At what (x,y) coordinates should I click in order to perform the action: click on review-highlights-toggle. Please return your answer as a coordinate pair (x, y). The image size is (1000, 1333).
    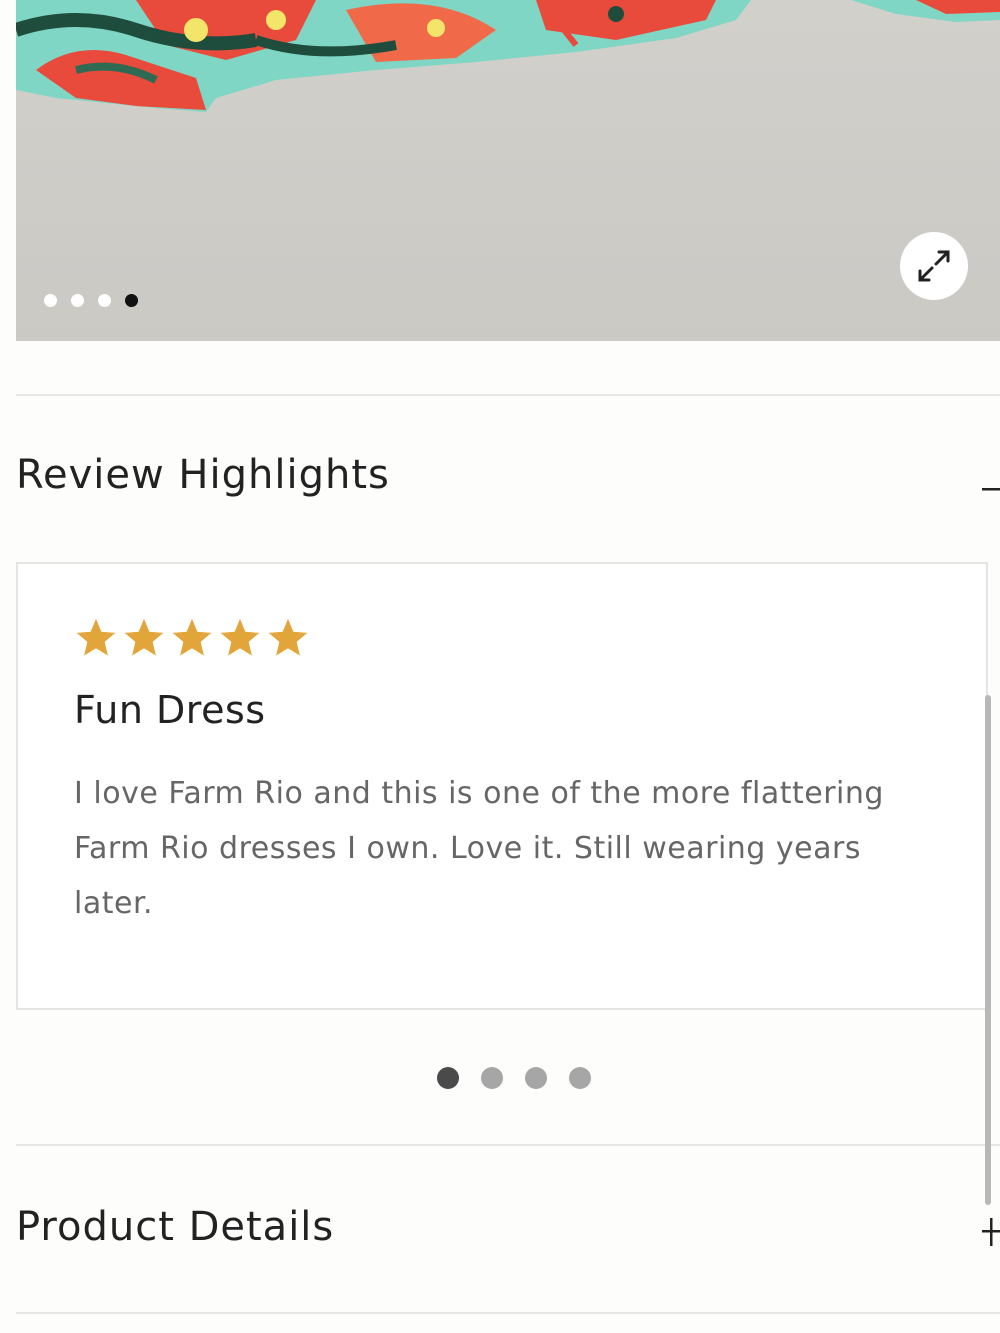
    Looking at the image, I should click on (990, 487).